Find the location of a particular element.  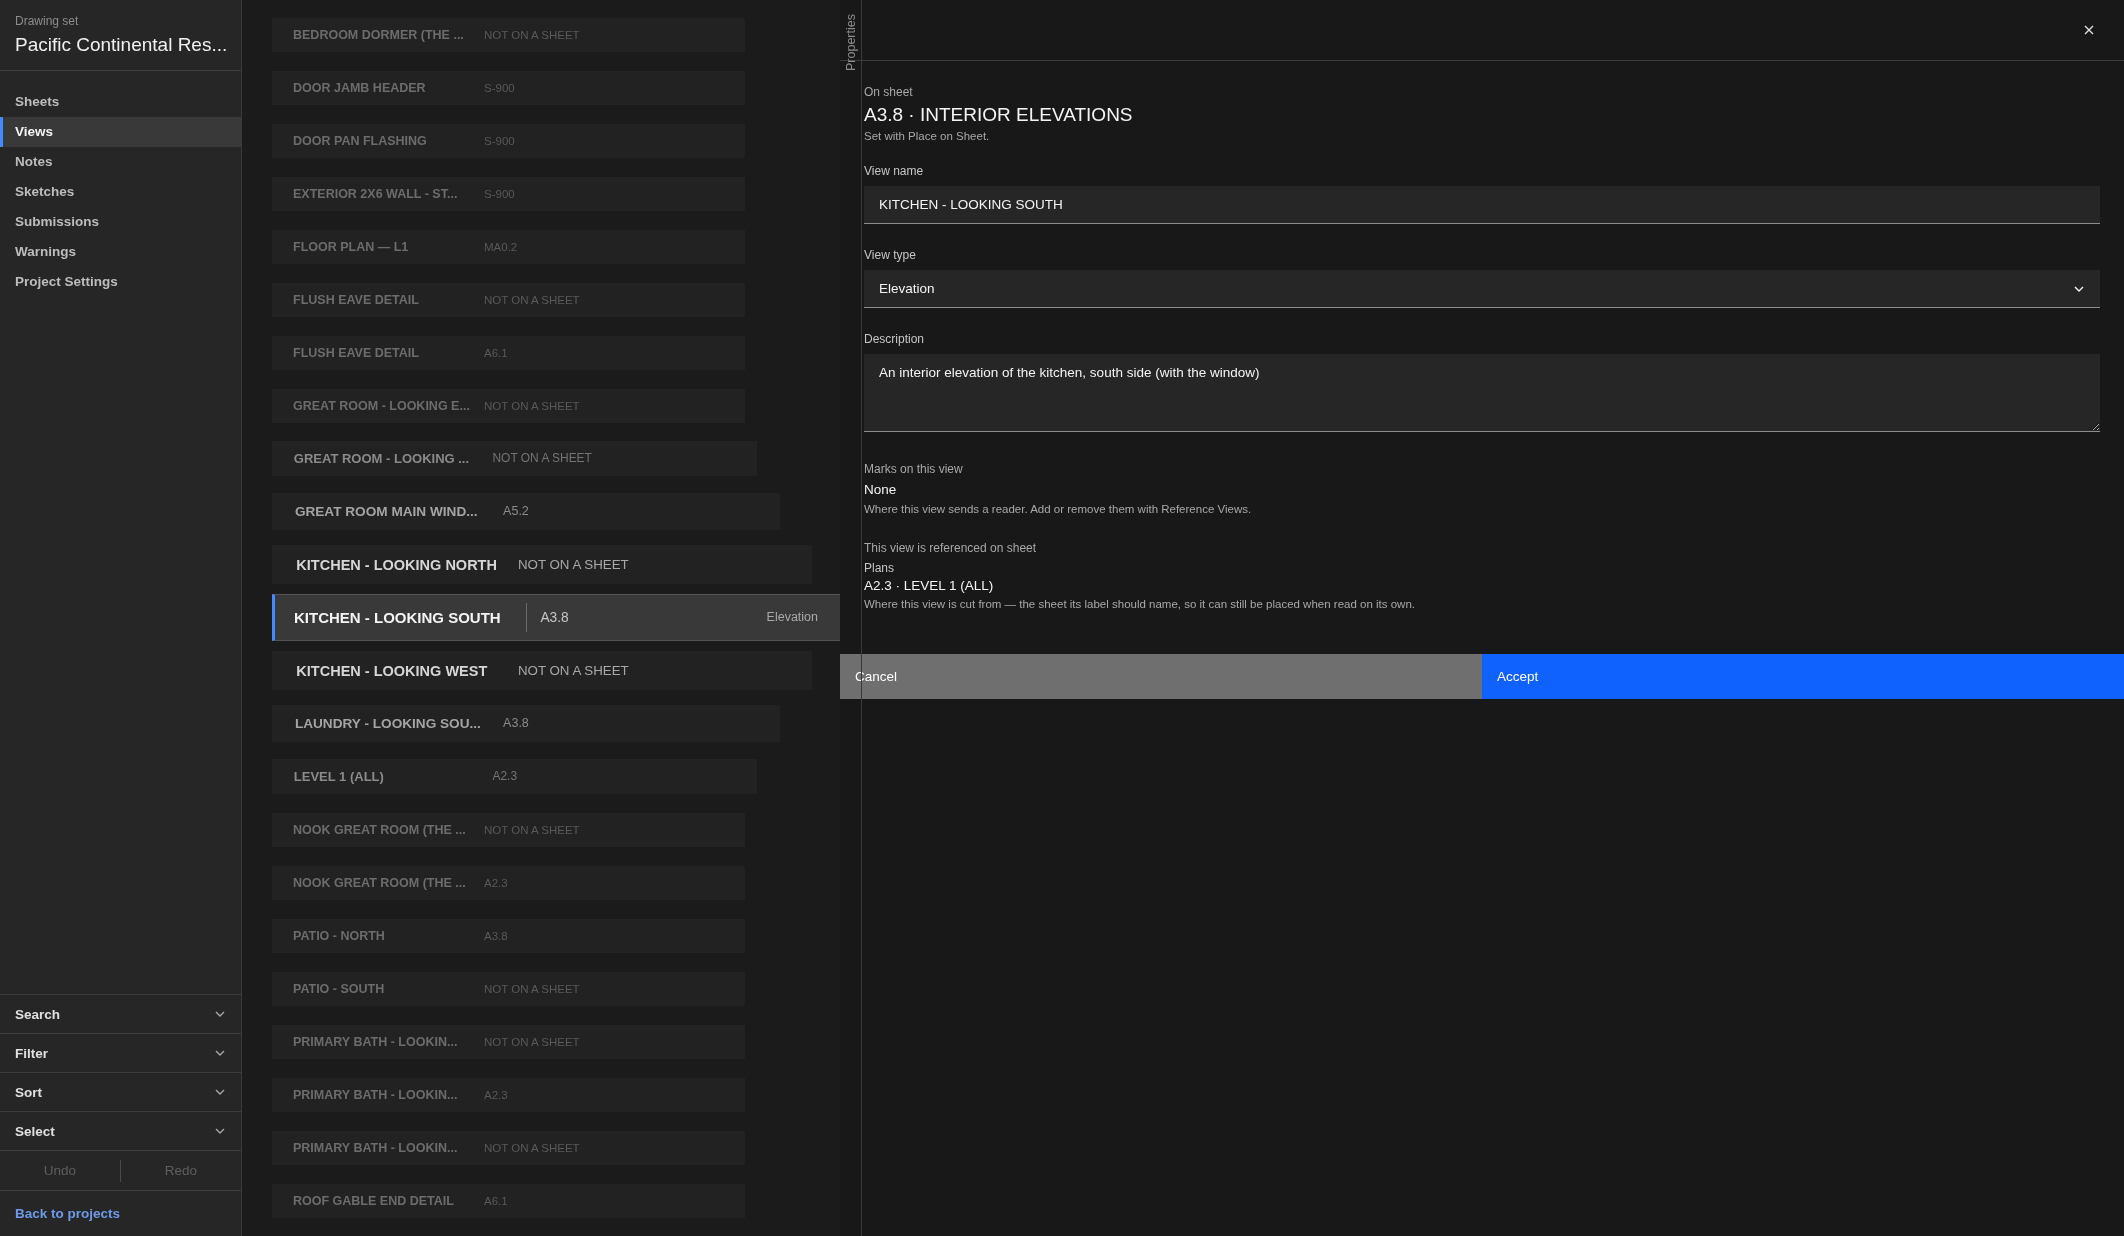

view-row: KITCHEN - LOOKING SOUTH A3.8 Elevation is located at coordinates (556, 617).